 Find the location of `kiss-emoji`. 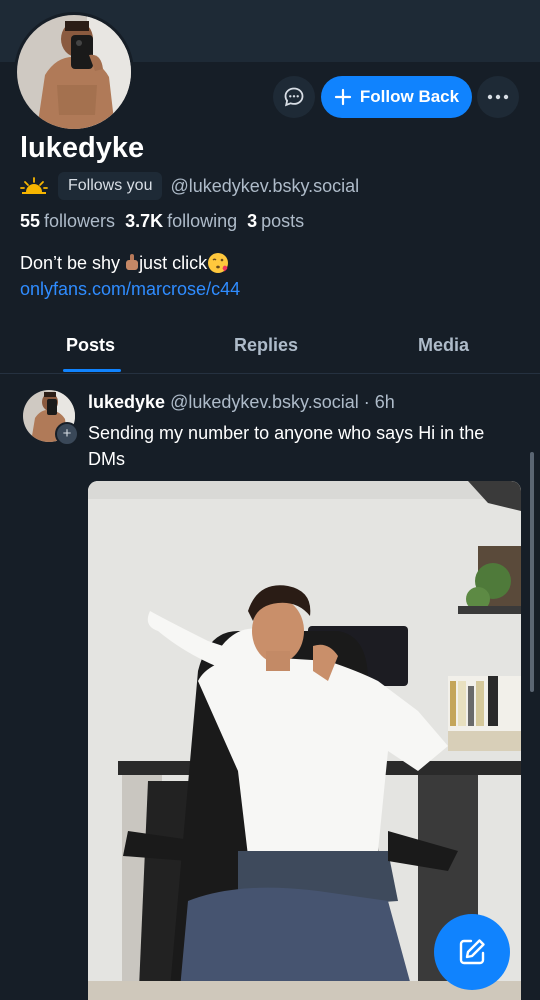

kiss-emoji is located at coordinates (218, 263).